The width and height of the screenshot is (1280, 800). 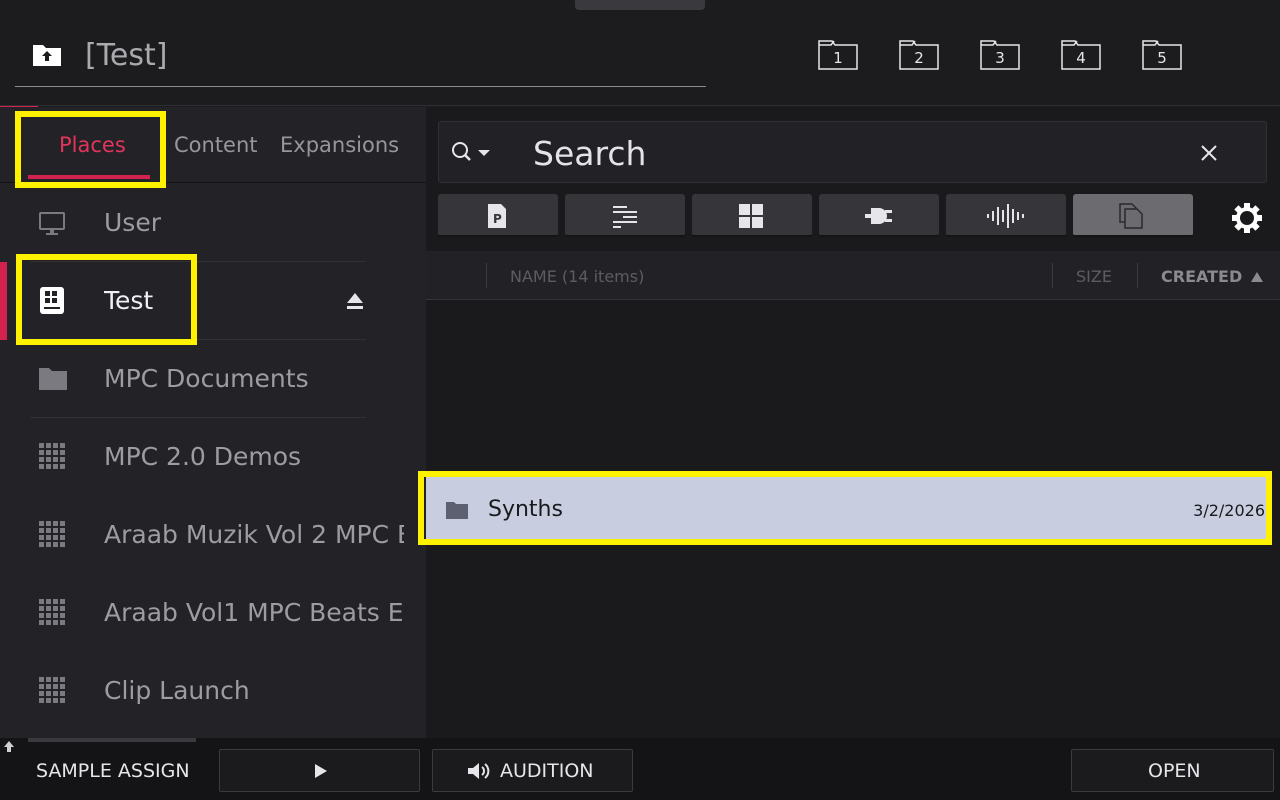 What do you see at coordinates (1094, 276) in the screenshot?
I see `column-size-header: SIZE` at bounding box center [1094, 276].